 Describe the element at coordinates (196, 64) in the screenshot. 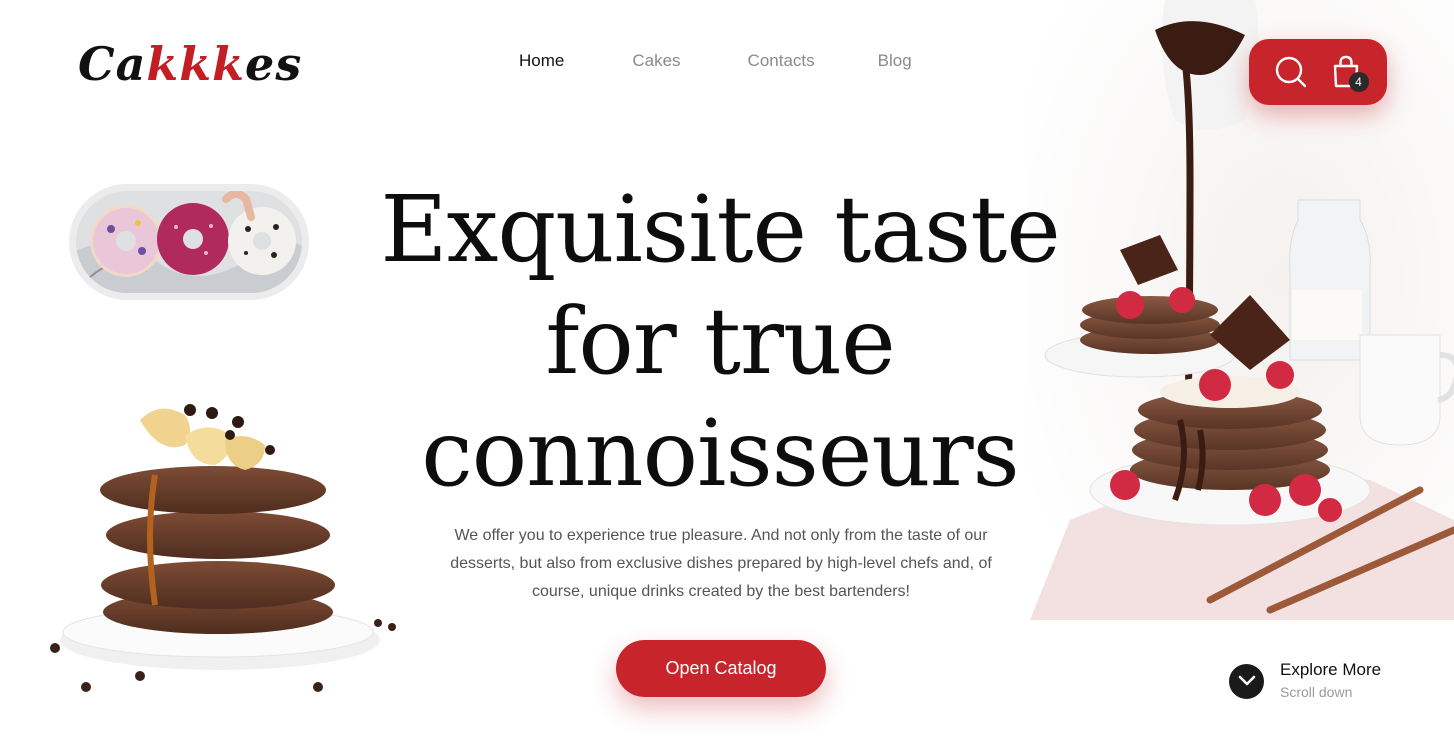

I see `logo-text-accent: kkk` at that location.